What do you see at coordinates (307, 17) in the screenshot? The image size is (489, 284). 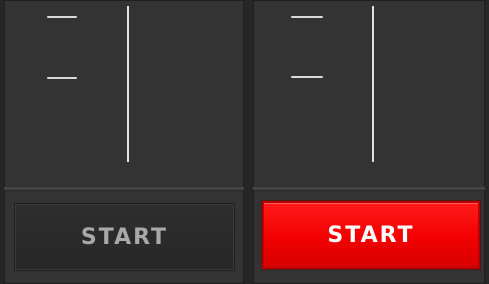 I see `channel-2-scale-tick-top` at bounding box center [307, 17].